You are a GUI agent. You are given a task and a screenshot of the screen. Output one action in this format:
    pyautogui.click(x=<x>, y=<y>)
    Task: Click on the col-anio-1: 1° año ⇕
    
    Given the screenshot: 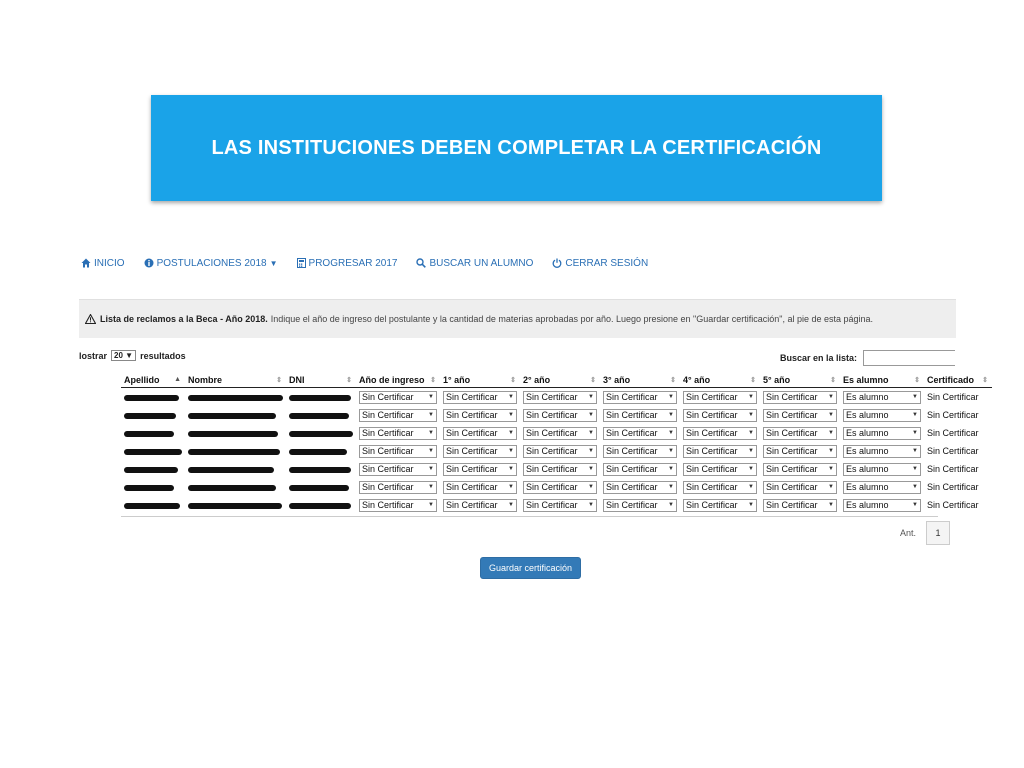 What is the action you would take?
    pyautogui.click(x=480, y=380)
    